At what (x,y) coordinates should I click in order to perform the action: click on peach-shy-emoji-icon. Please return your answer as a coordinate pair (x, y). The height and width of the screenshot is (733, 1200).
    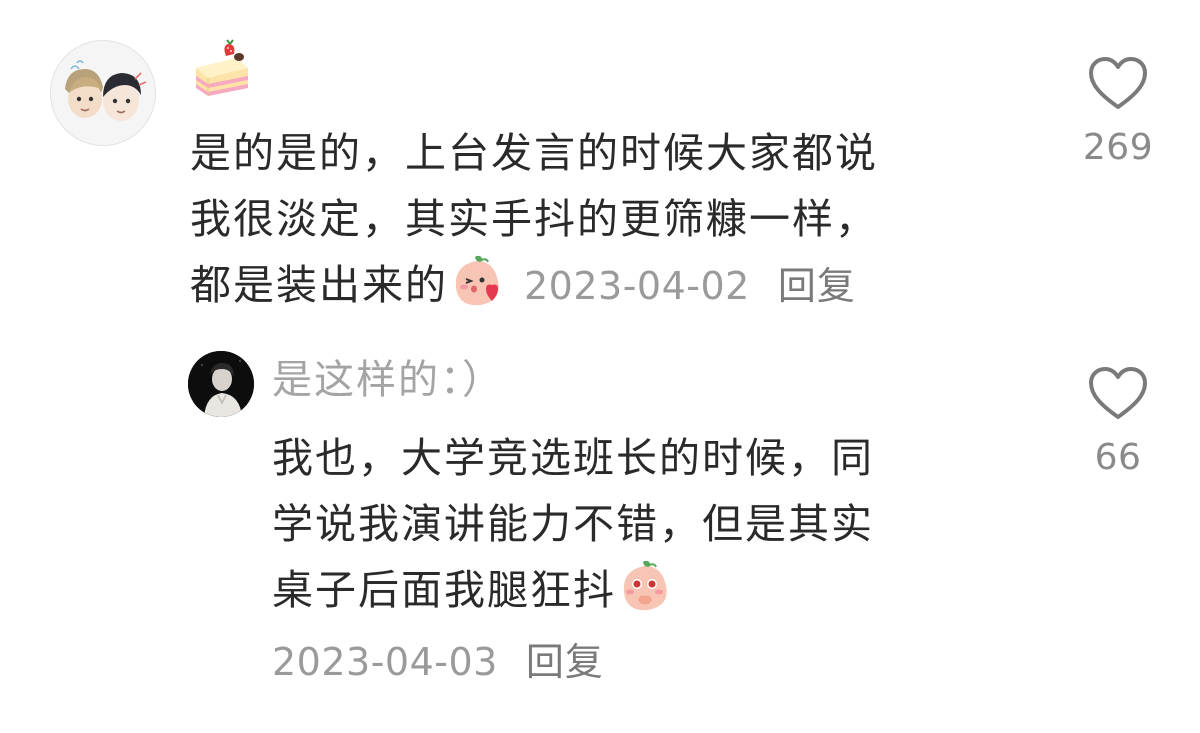
    Looking at the image, I should click on (645, 587).